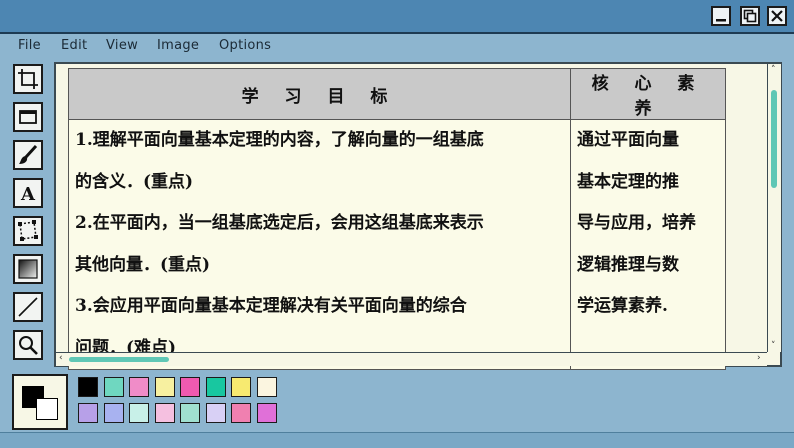 This screenshot has height=448, width=794. What do you see at coordinates (47, 409) in the screenshot?
I see `background-color` at bounding box center [47, 409].